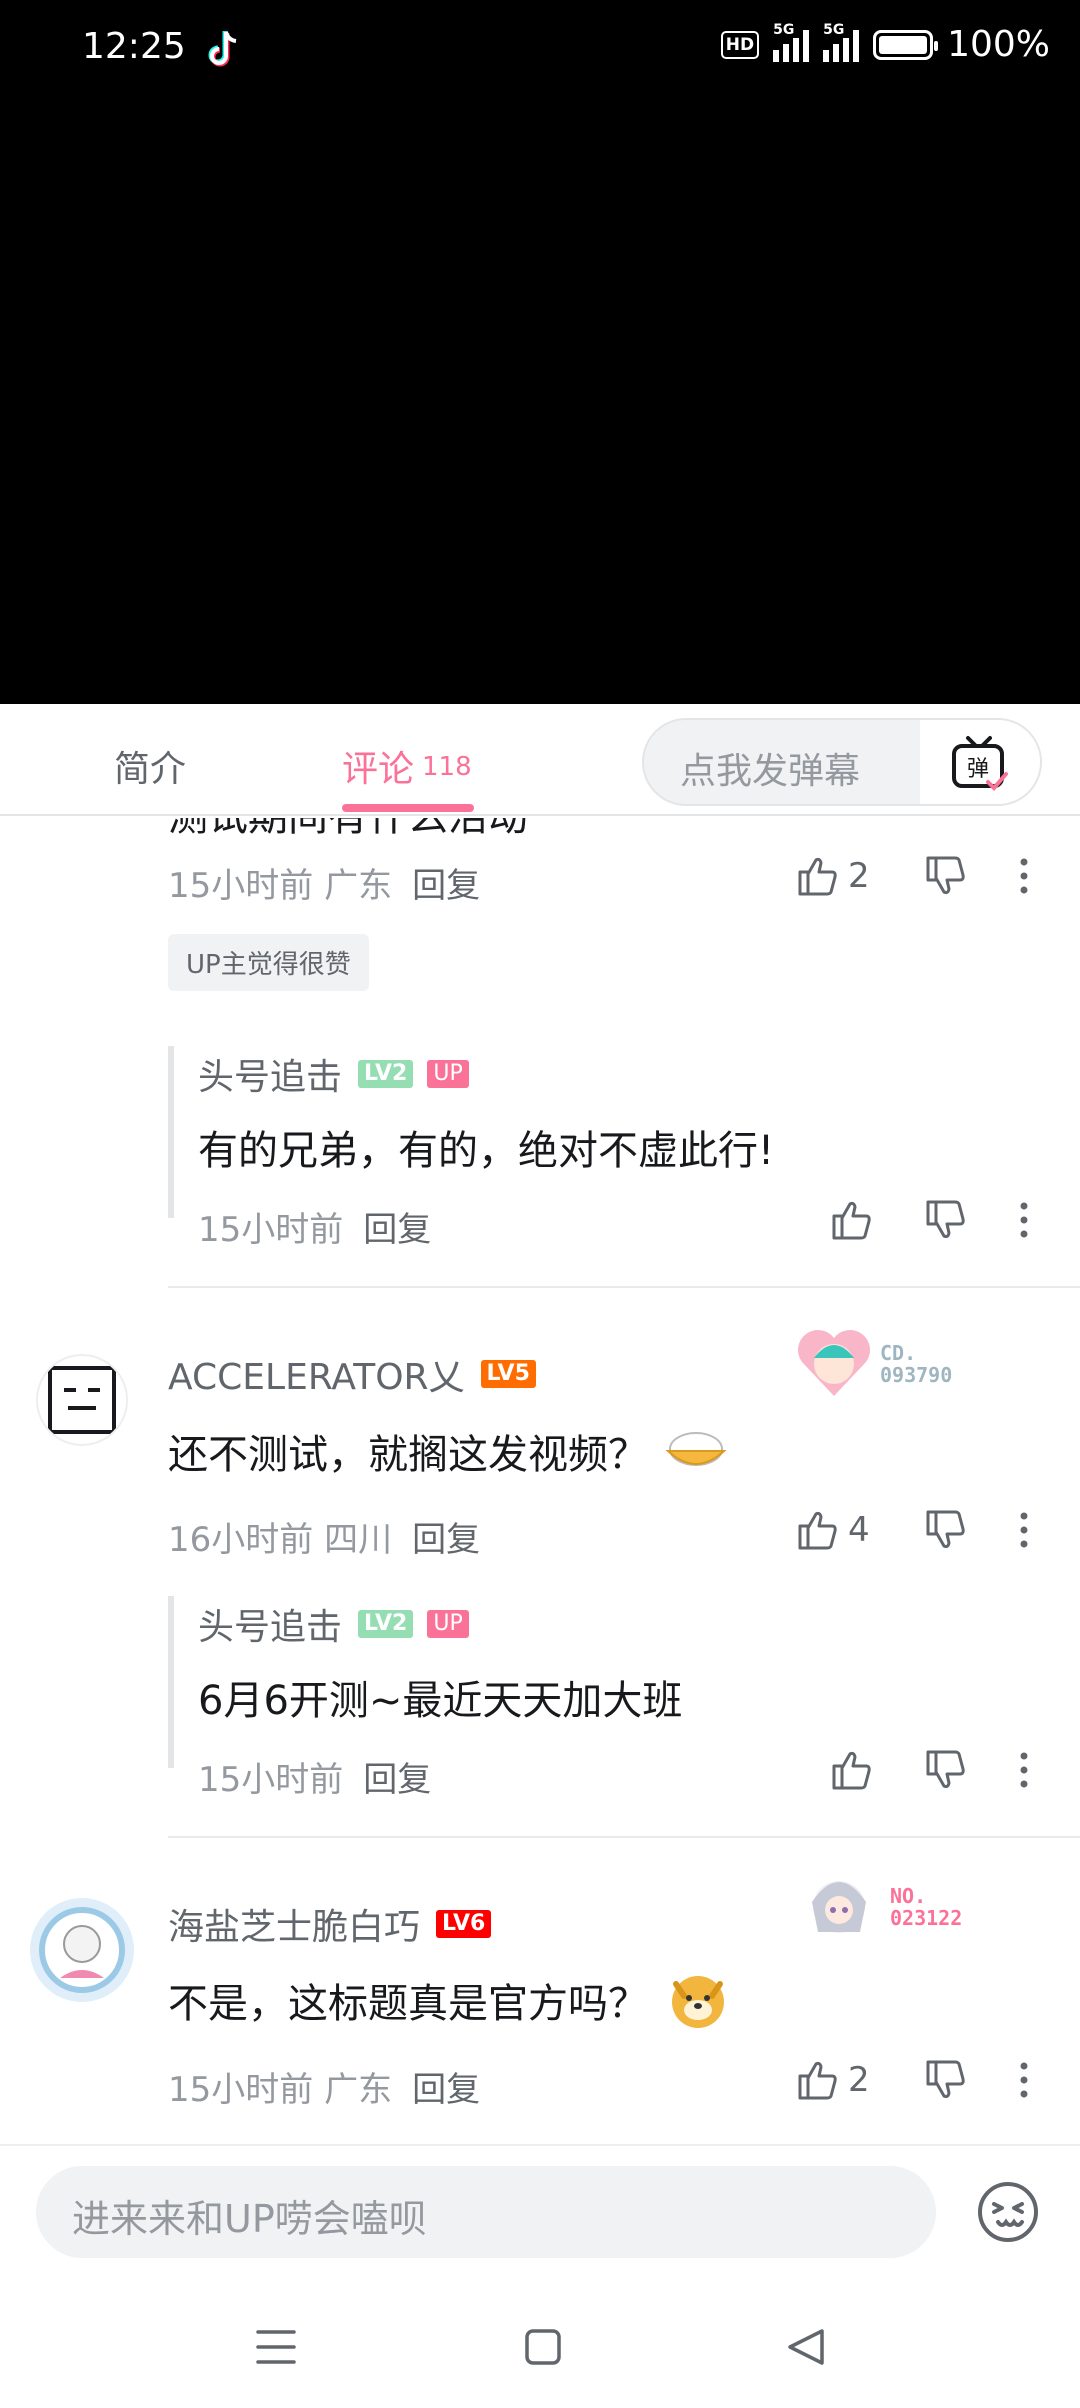 The width and height of the screenshot is (1080, 2408). What do you see at coordinates (540, 760) in the screenshot?
I see `tab-bar: 简介 评论 118 点我发弹幕 弹` at bounding box center [540, 760].